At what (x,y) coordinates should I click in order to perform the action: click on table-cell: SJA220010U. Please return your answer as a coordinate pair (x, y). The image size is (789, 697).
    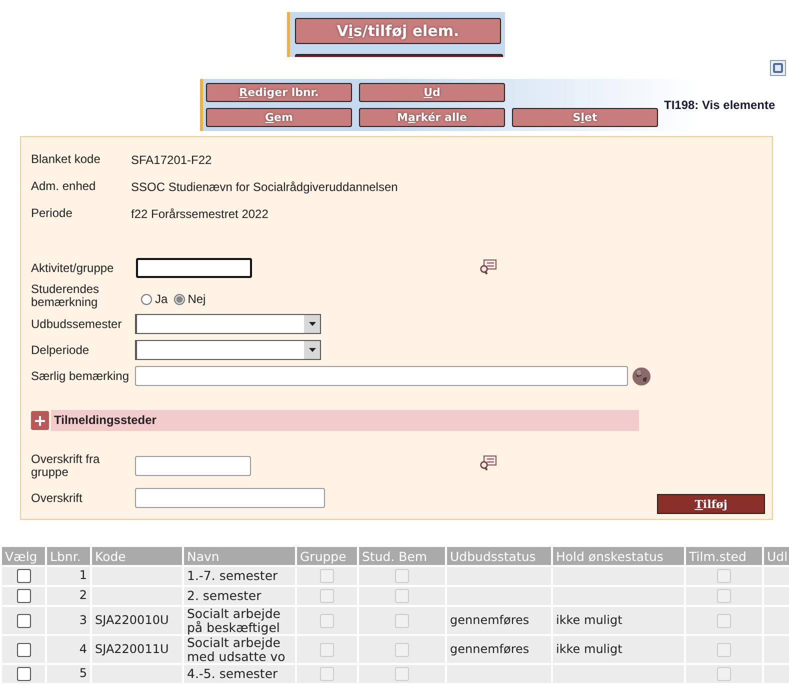
    Looking at the image, I should click on (132, 619).